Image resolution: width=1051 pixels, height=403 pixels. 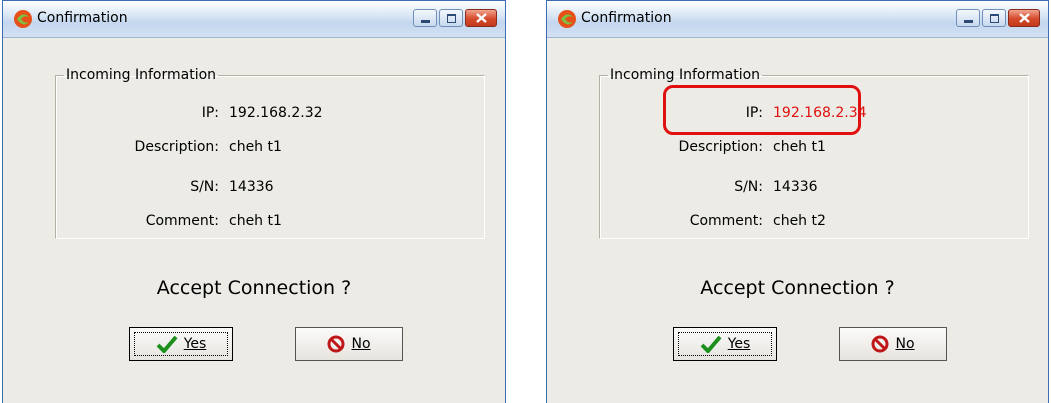 I want to click on comment-value: cheh t2, so click(x=799, y=221).